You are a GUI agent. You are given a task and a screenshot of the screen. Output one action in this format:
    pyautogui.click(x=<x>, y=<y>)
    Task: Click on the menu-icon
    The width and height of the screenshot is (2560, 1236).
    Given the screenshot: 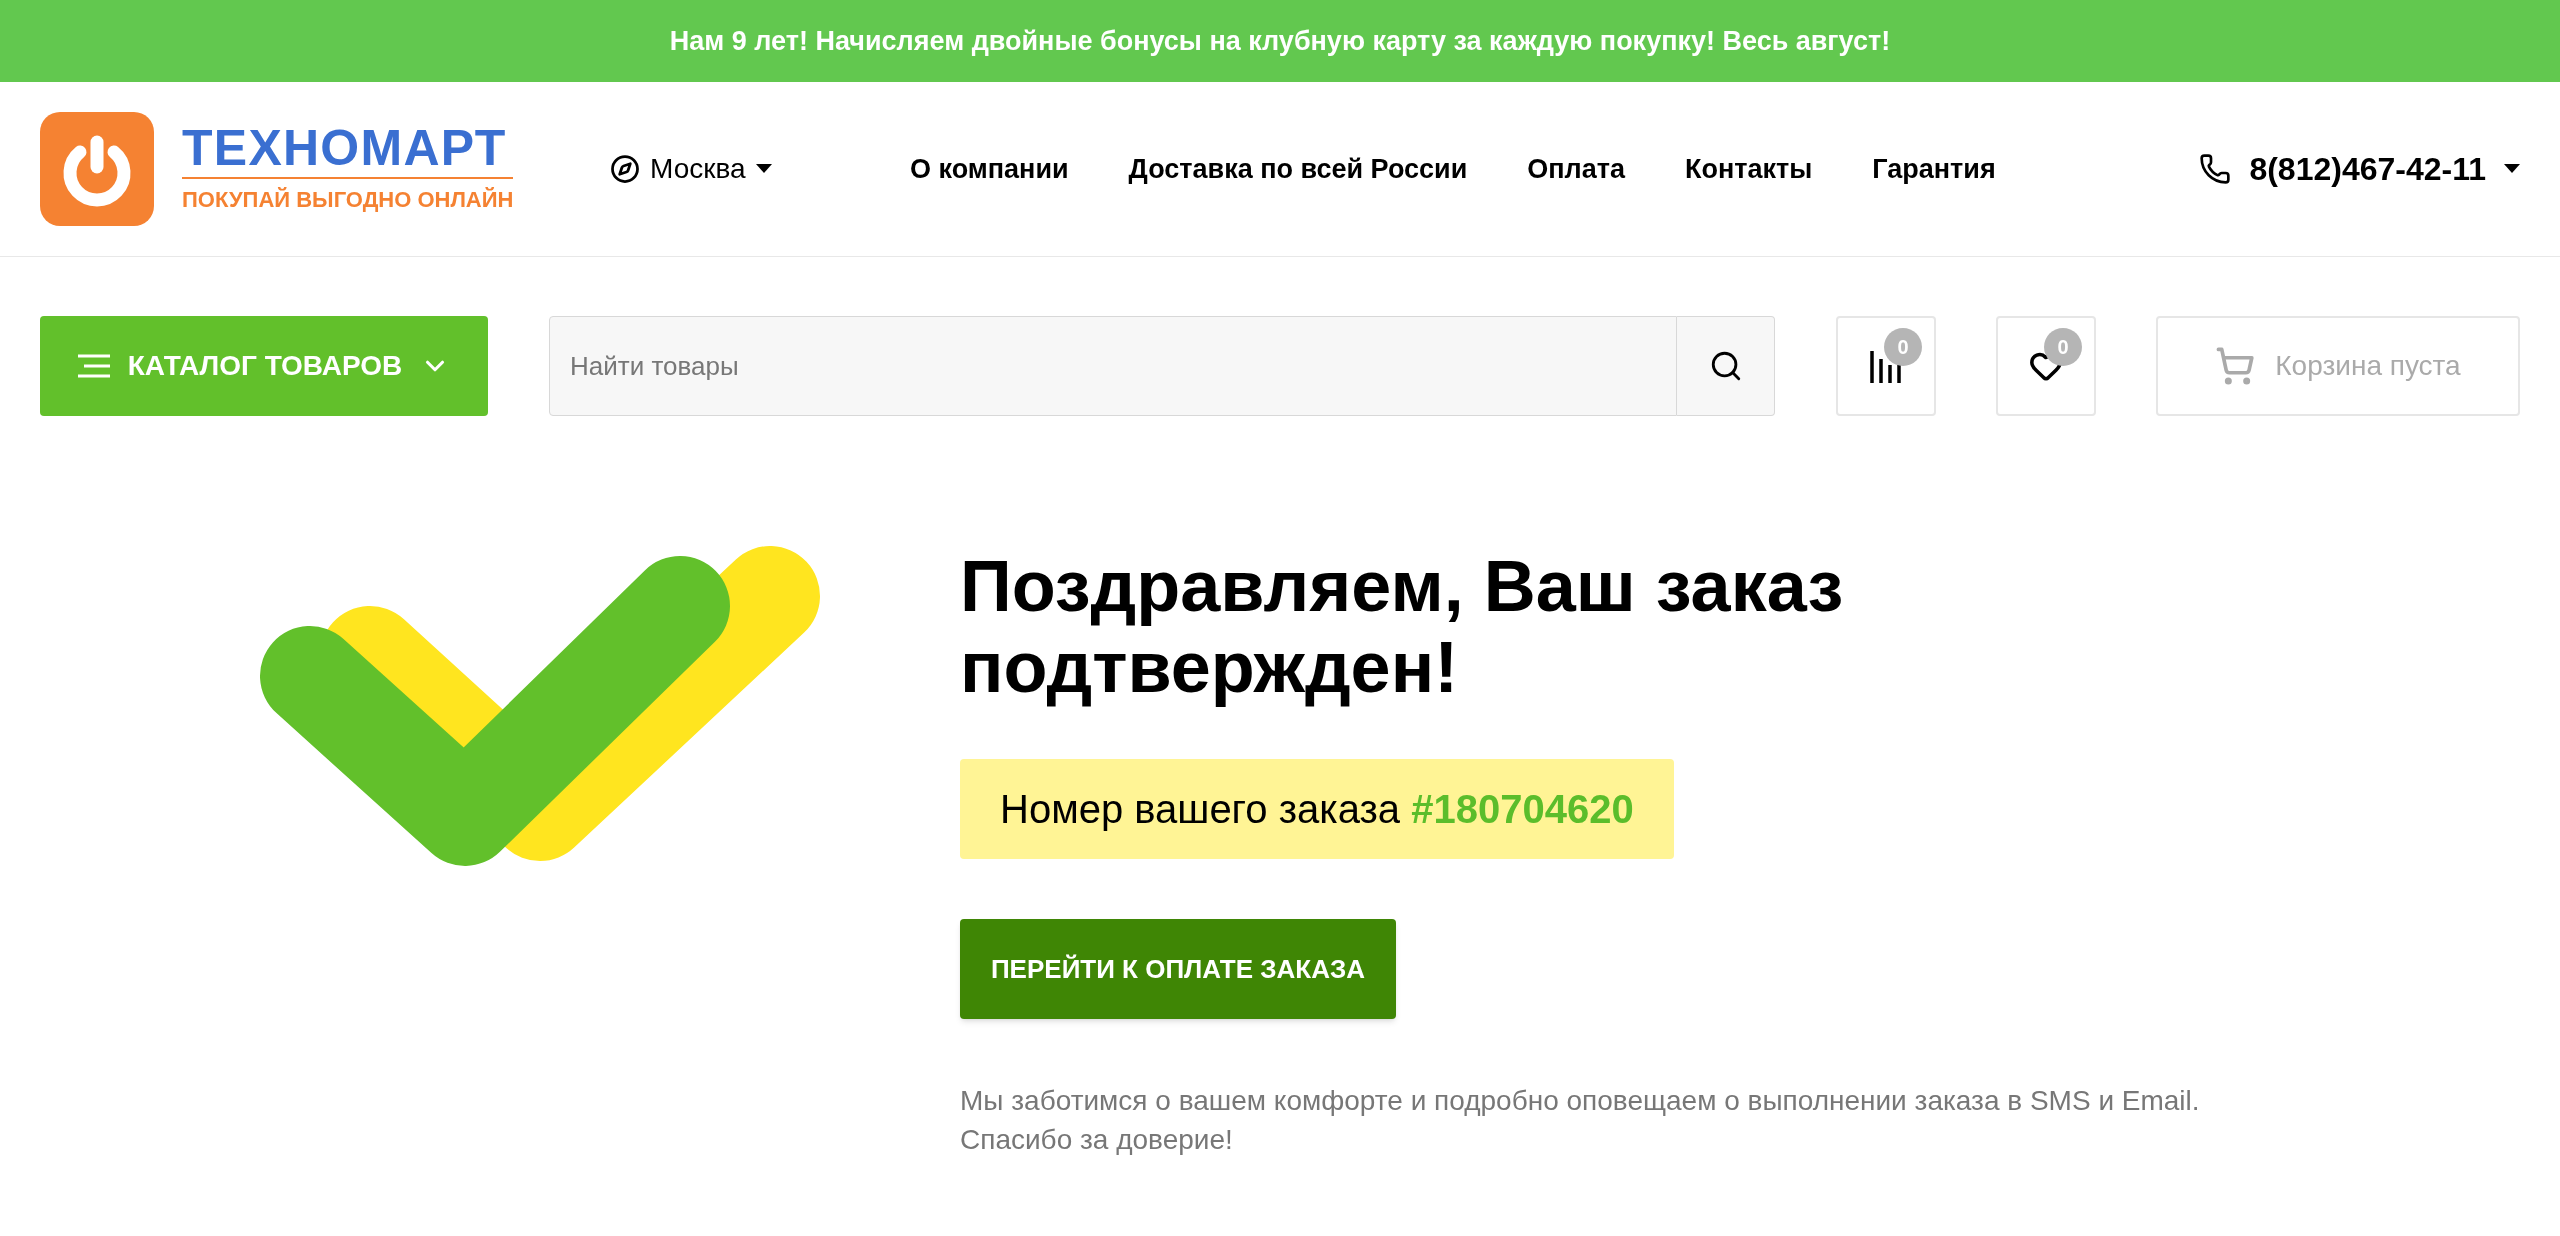 What is the action you would take?
    pyautogui.click(x=93, y=366)
    